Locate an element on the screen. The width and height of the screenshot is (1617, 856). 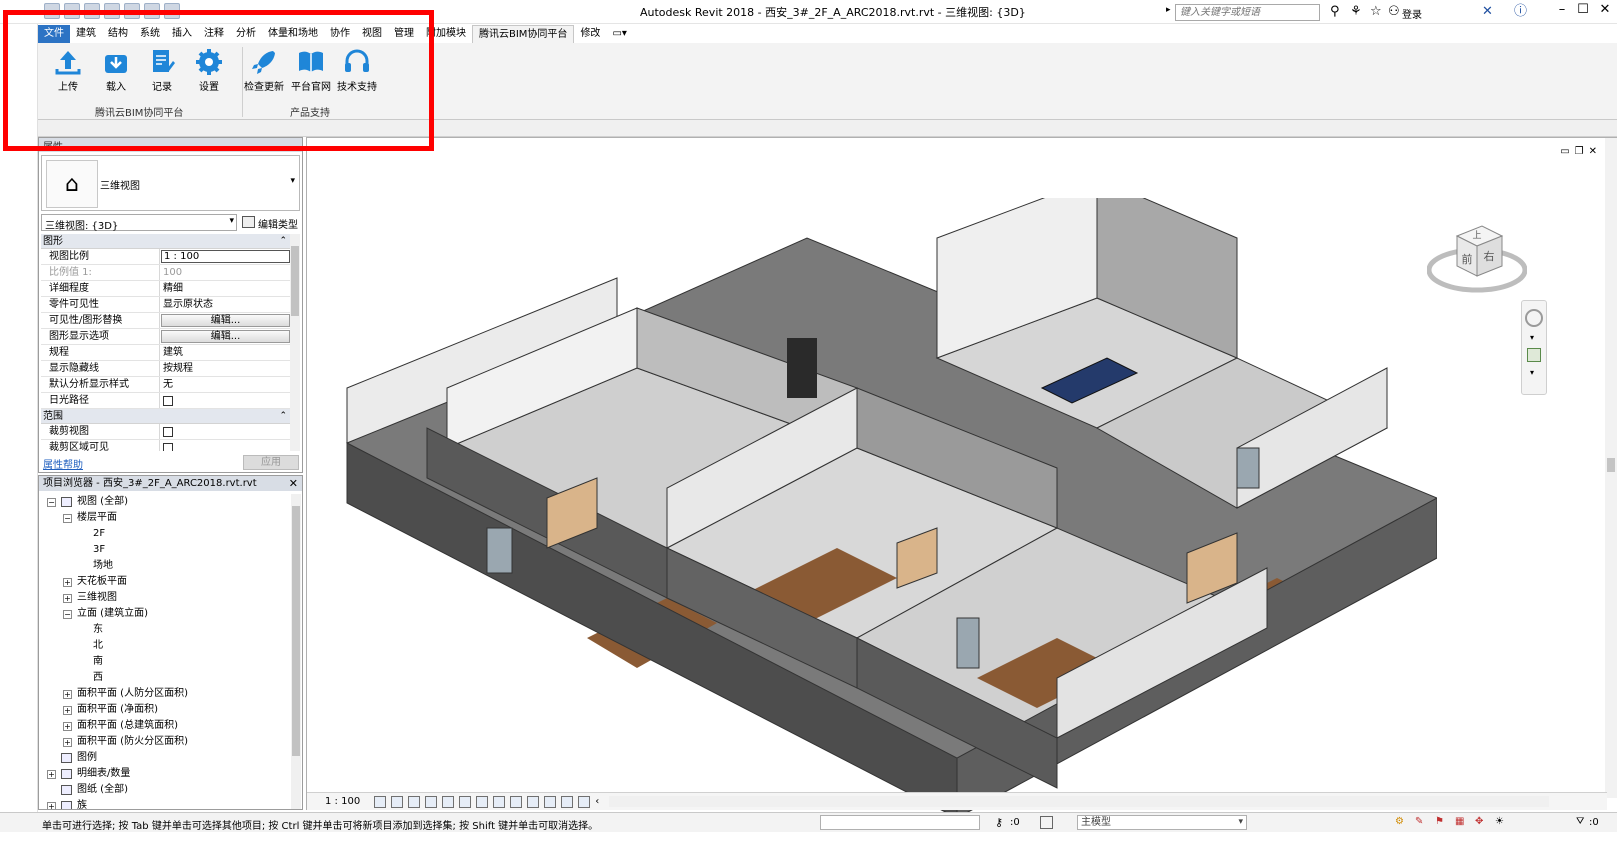
properties-help-link: 属性帮助 is located at coordinates (63, 463).